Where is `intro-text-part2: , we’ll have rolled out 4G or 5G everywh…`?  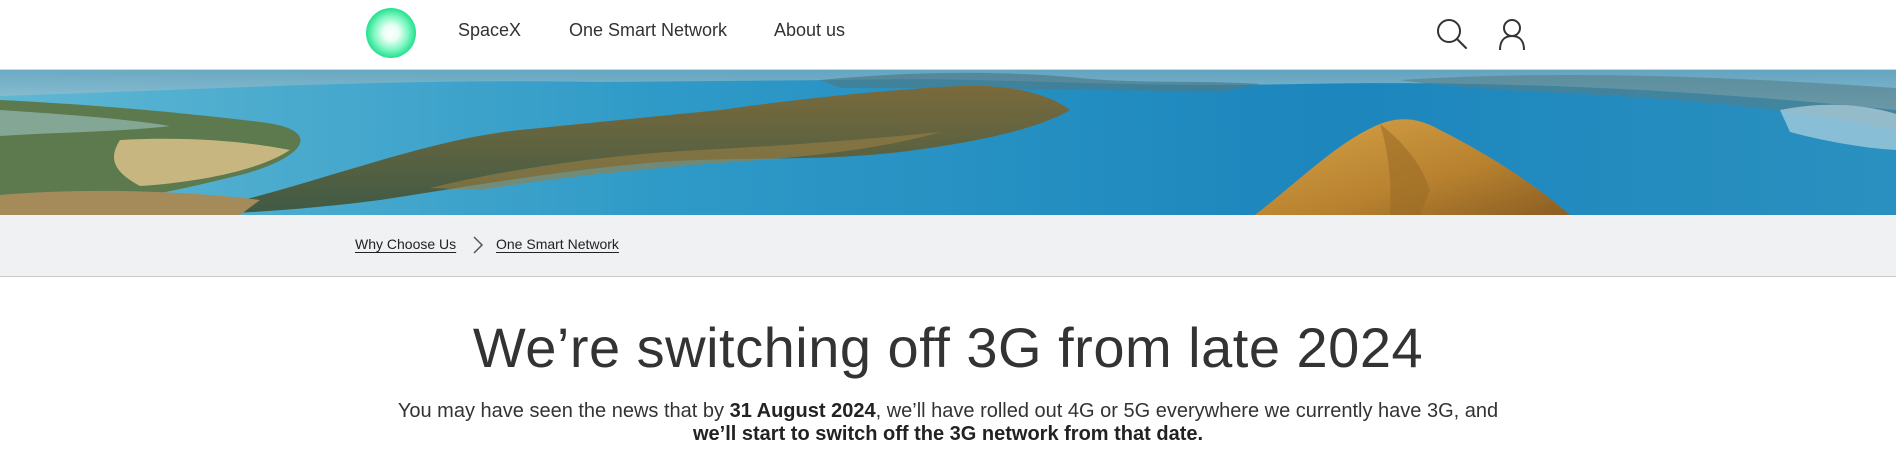 intro-text-part2: , we’ll have rolled out 4G or 5G everywh… is located at coordinates (1187, 411).